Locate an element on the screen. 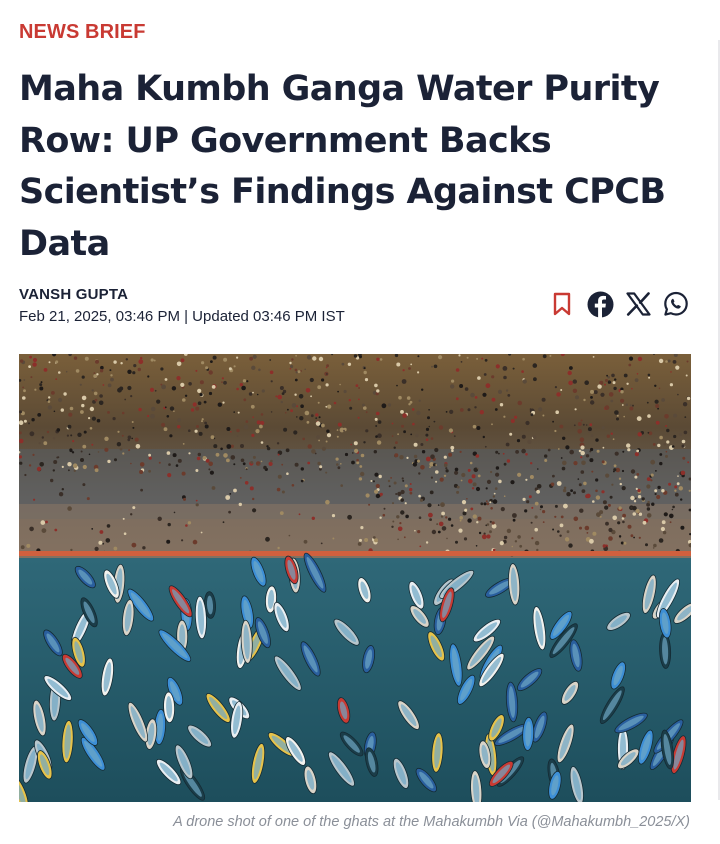 The width and height of the screenshot is (720, 844). bookmark-icon is located at coordinates (562, 304).